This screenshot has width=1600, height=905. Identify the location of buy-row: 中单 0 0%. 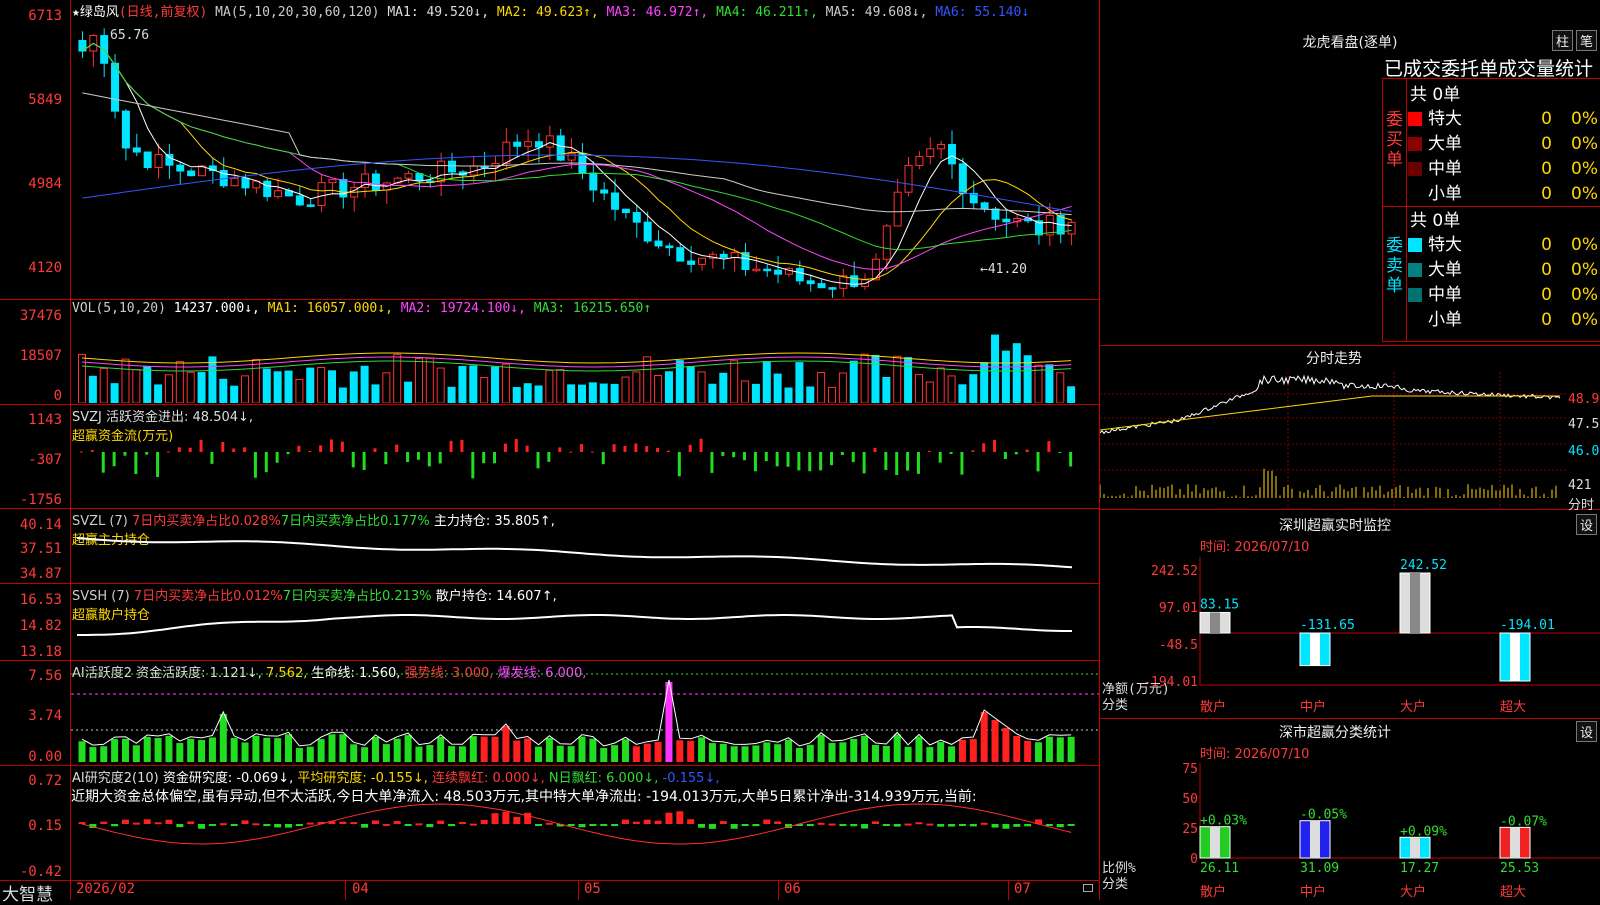
(1504, 166).